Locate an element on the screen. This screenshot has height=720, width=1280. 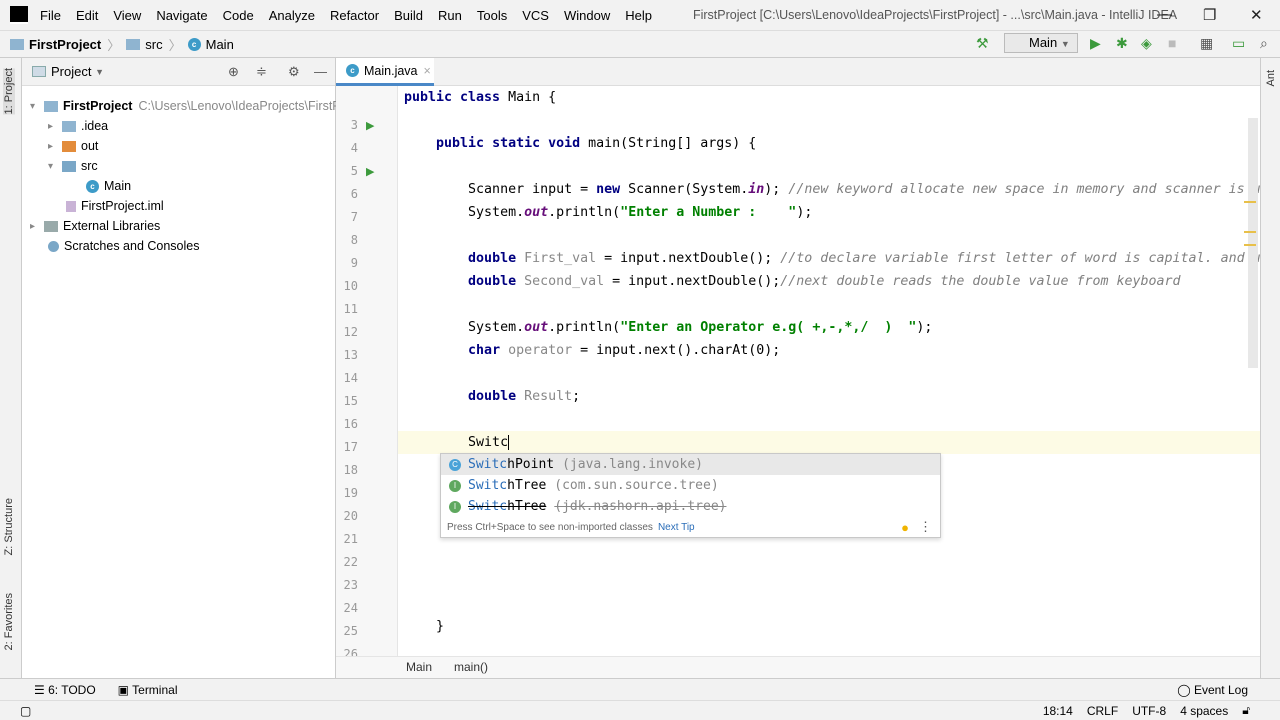
run-icon: ▶ is located at coordinates (1095, 43).